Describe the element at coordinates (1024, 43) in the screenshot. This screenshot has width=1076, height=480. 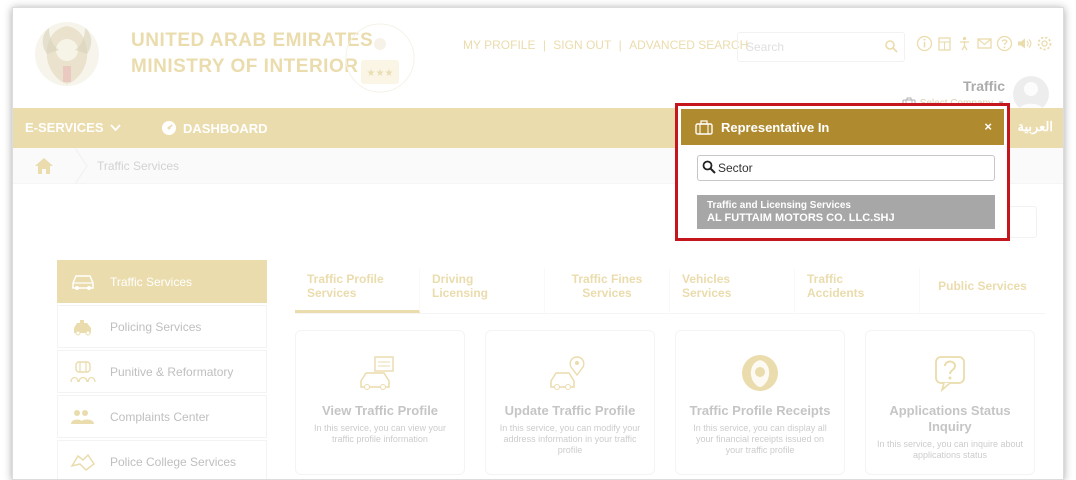
I see `sound-icon` at that location.